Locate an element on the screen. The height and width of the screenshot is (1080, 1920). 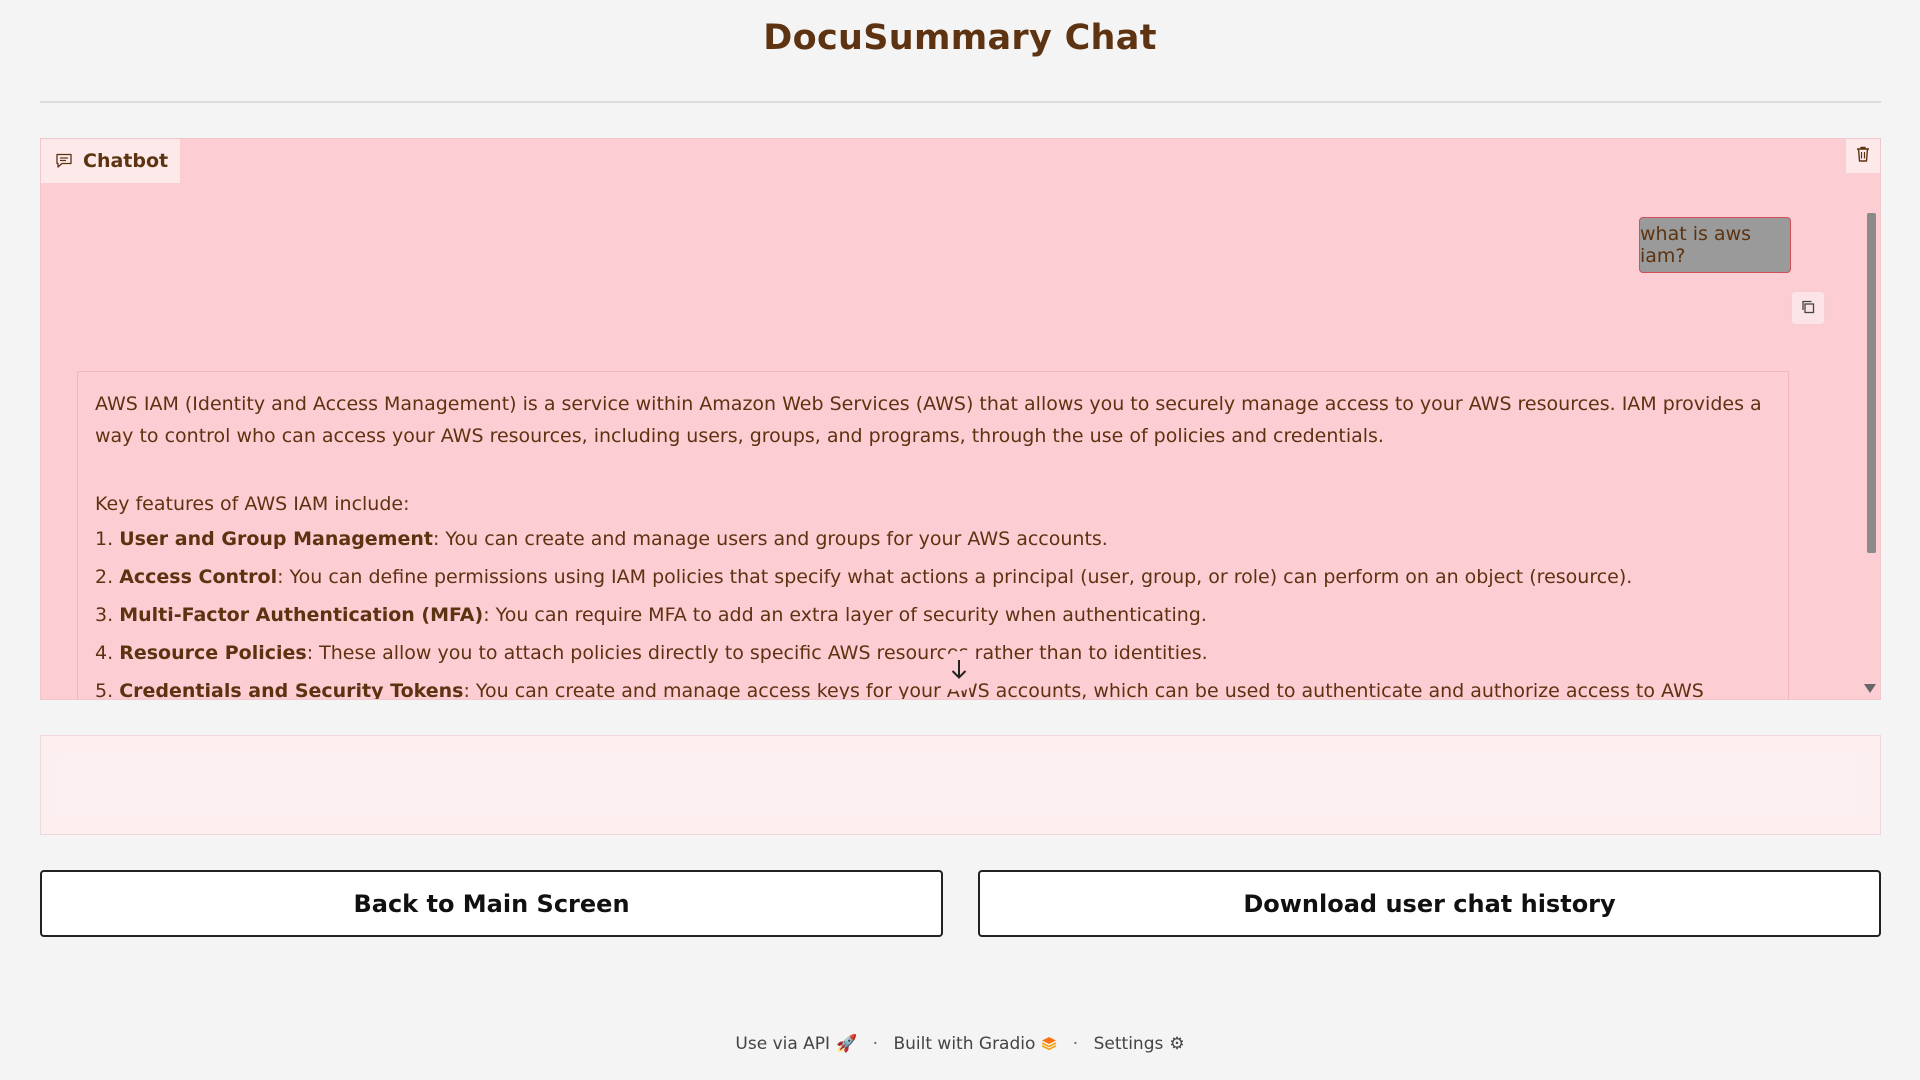
chat-scrollbar is located at coordinates (1871, 436).